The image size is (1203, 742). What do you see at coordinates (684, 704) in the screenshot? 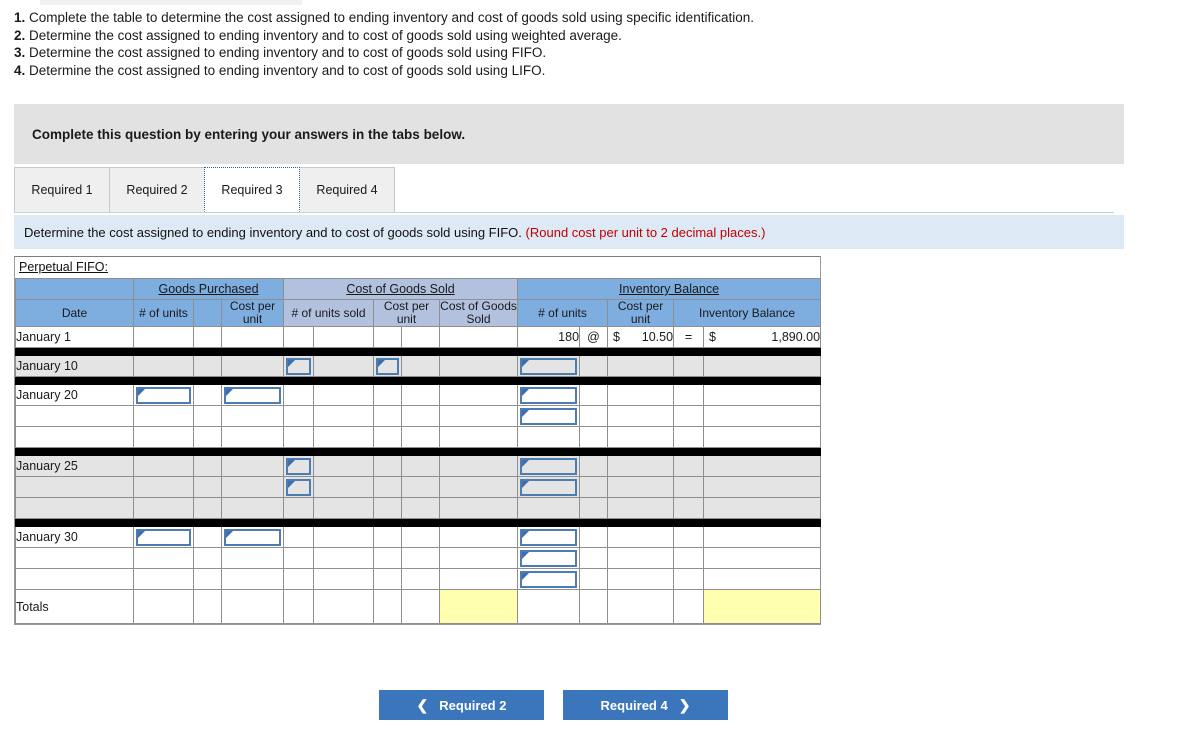
I see `chevron-right-icon: ❯` at bounding box center [684, 704].